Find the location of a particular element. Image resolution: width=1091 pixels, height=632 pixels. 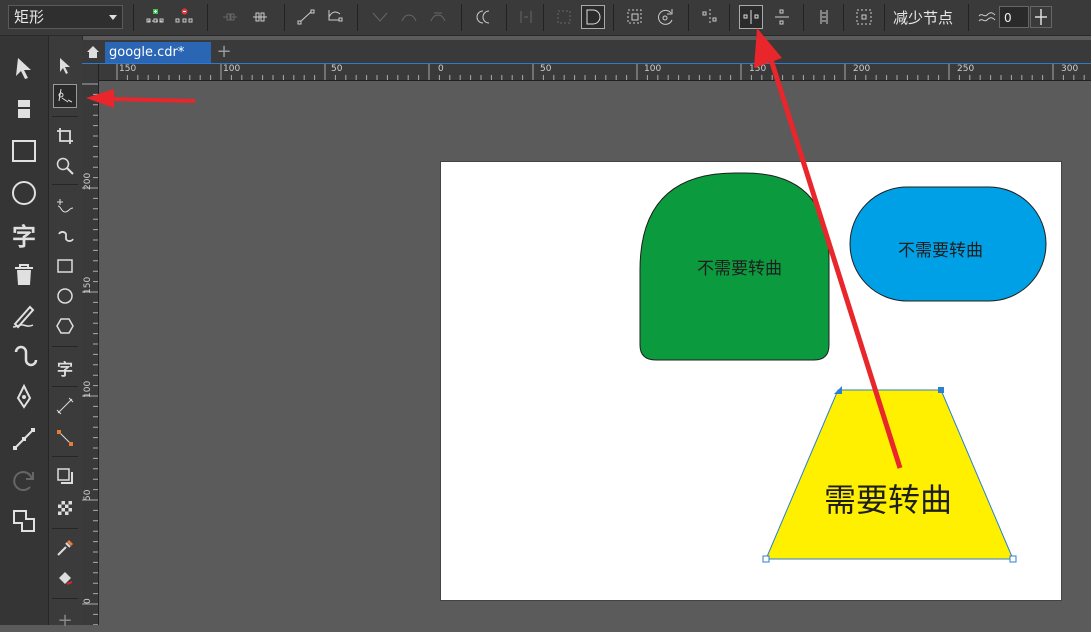

green-shape-label: 不需要转曲 is located at coordinates (739, 269).